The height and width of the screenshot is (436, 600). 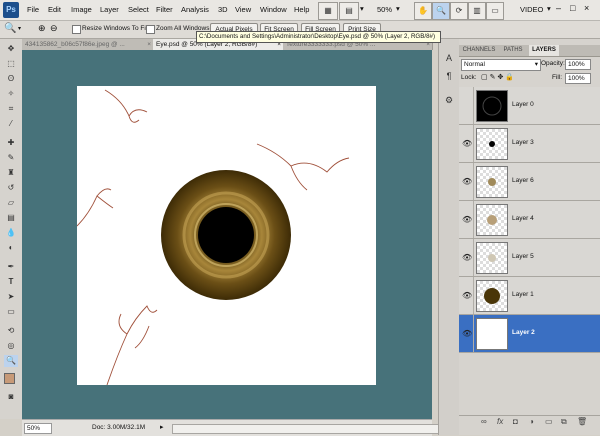 I want to click on folder-icon: ▭, so click(x=549, y=421).